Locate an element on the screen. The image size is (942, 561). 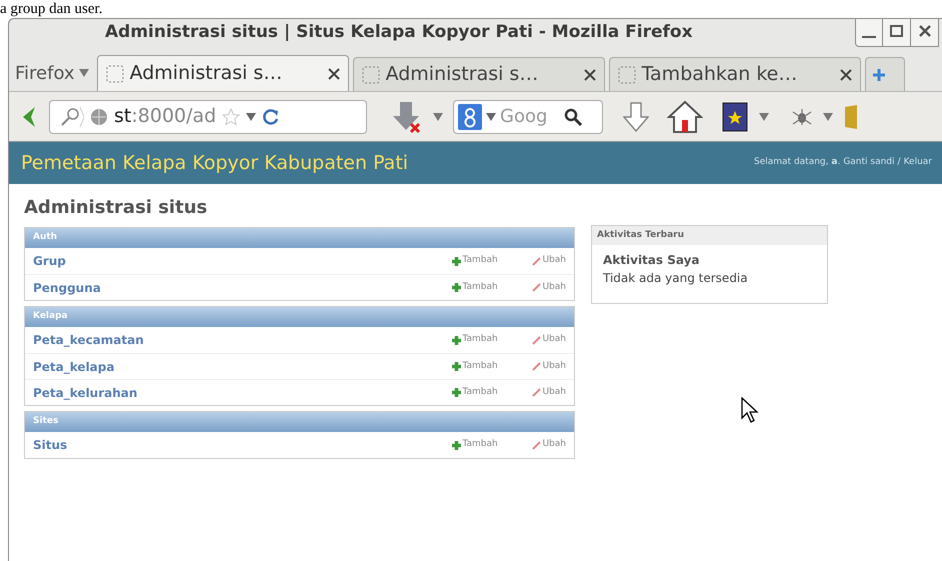
search-engine-icon is located at coordinates (470, 117).